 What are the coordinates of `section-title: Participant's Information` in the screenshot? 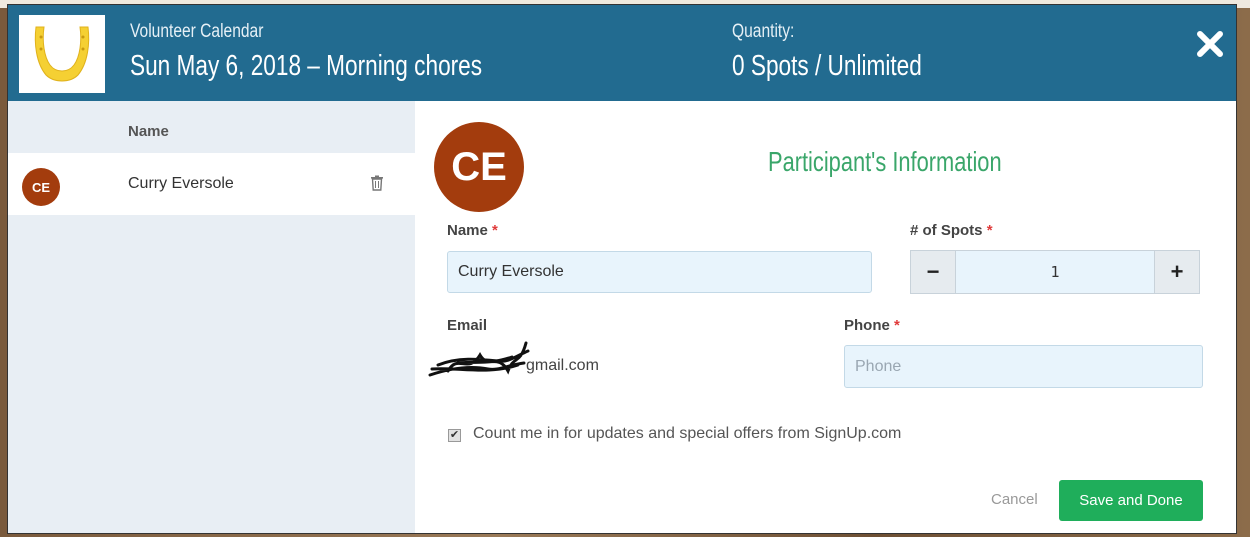 It's located at (885, 161).